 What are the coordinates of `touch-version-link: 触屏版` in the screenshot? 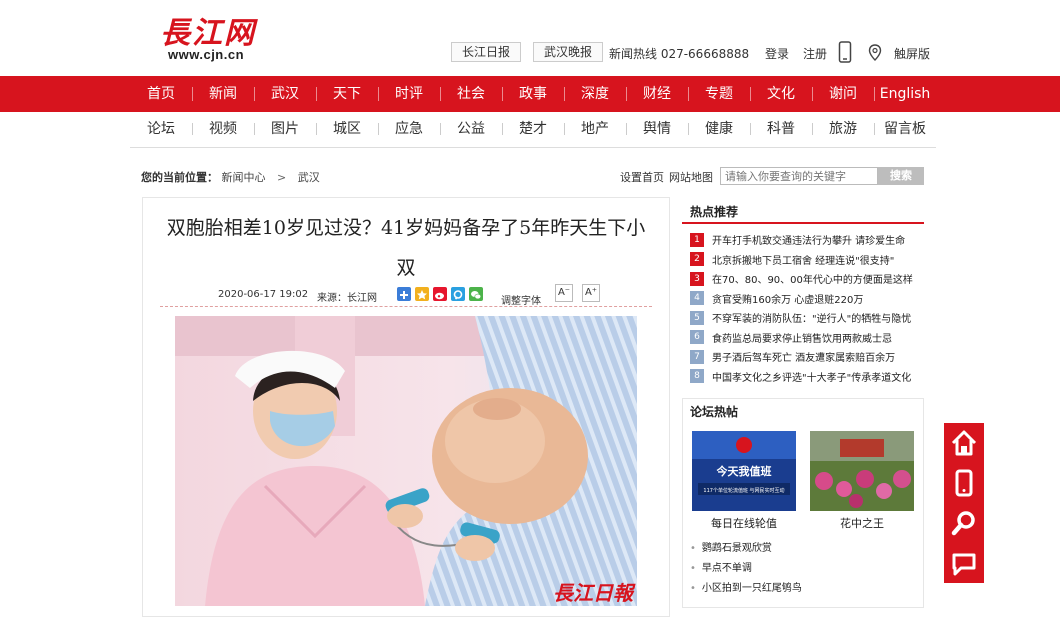 It's located at (912, 53).